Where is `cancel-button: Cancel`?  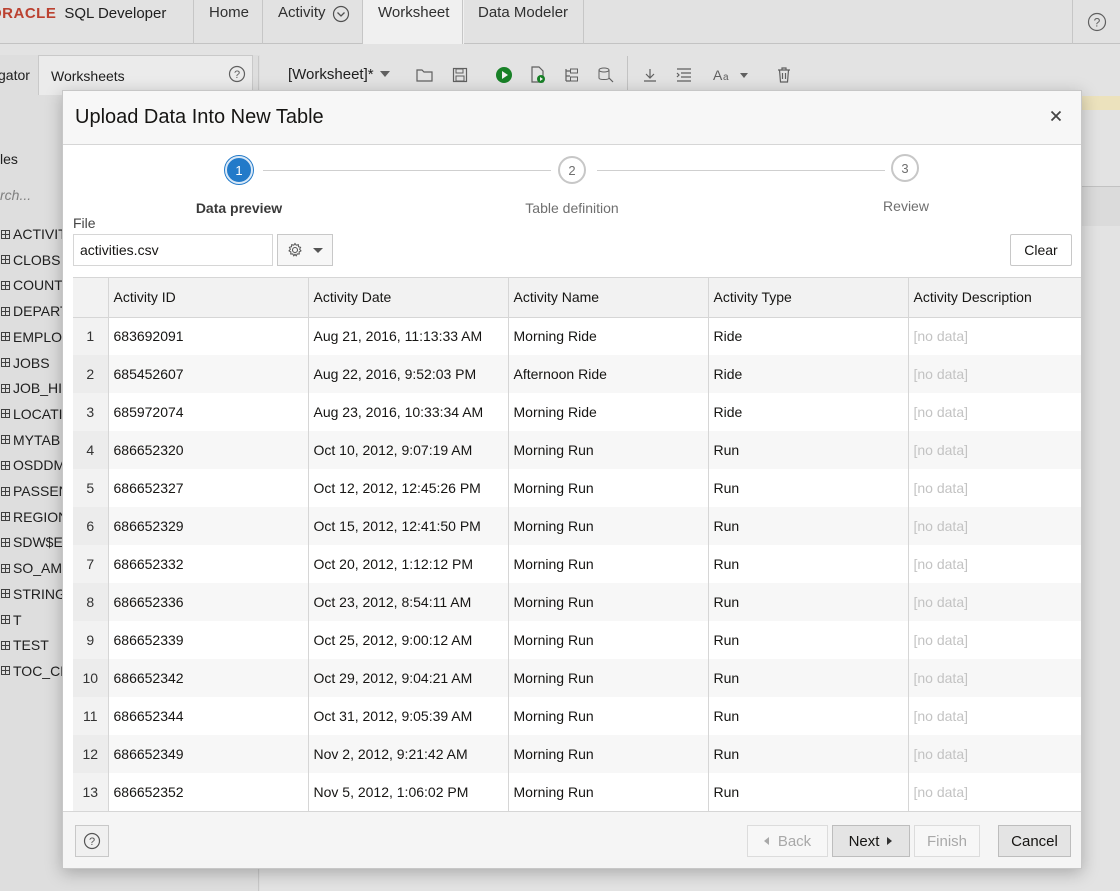 cancel-button: Cancel is located at coordinates (1034, 841).